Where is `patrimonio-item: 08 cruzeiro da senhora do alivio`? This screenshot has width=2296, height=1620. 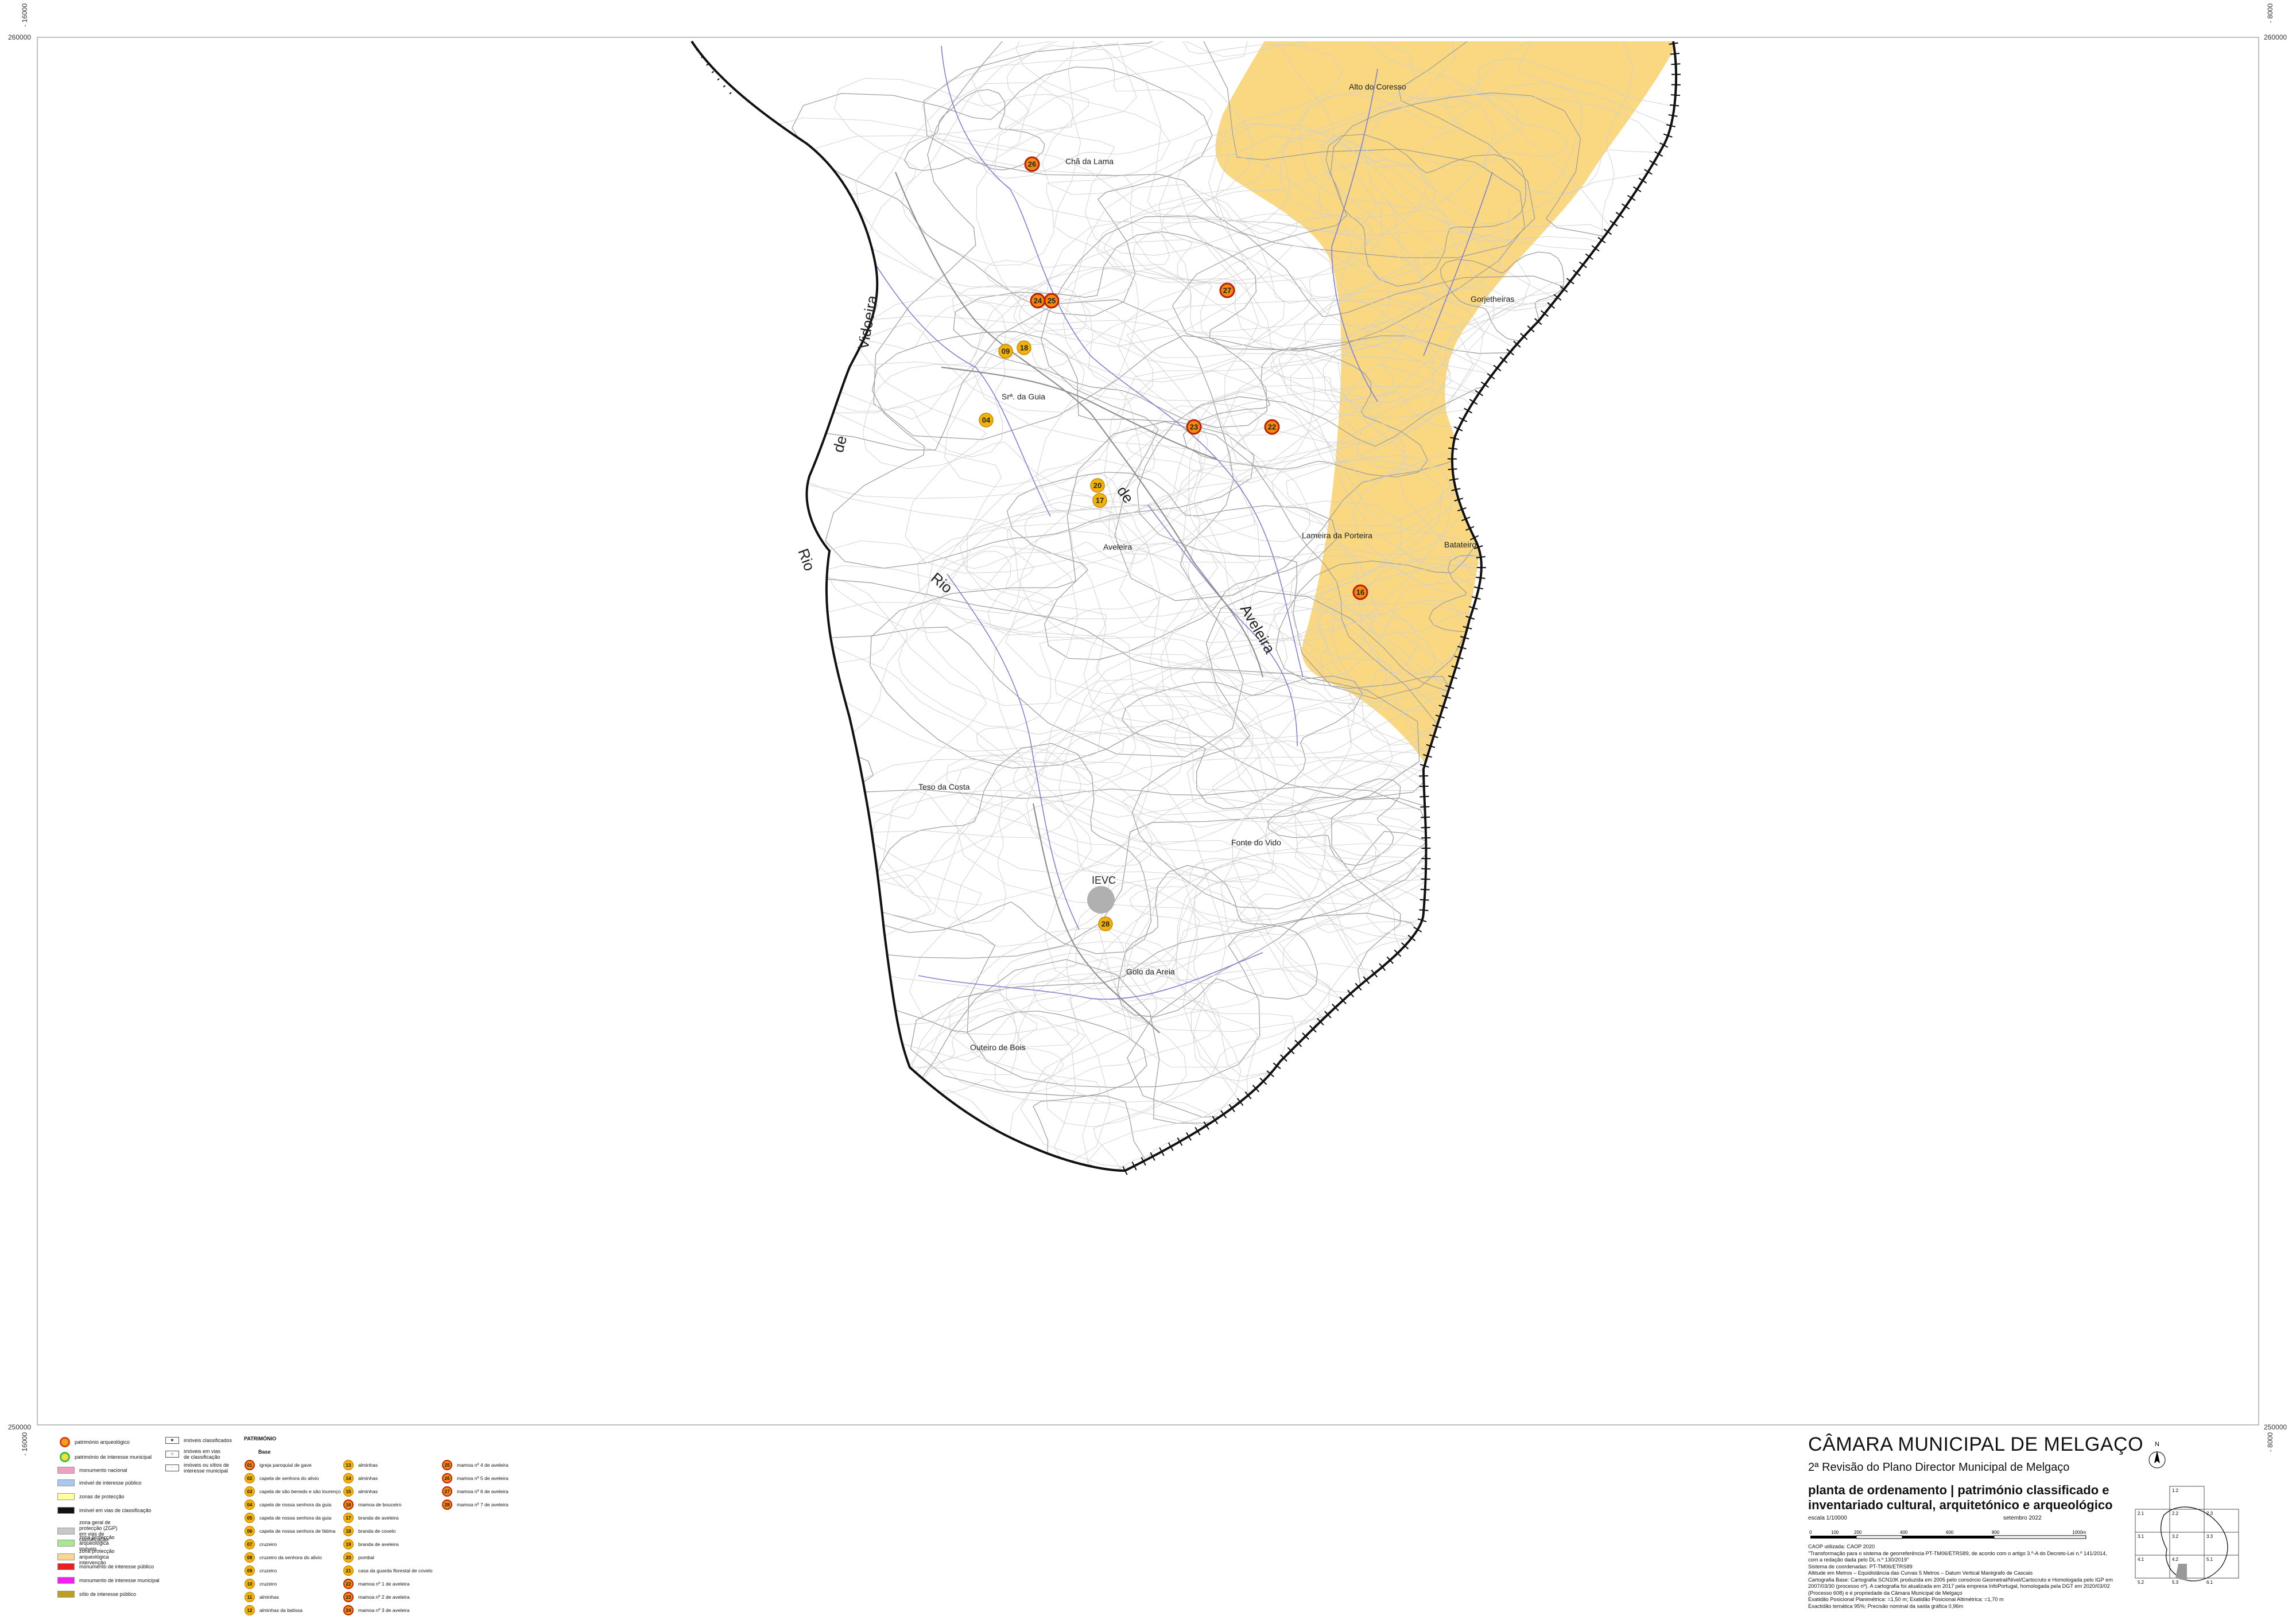 patrimonio-item: 08 cruzeiro da senhora do alivio is located at coordinates (283, 1557).